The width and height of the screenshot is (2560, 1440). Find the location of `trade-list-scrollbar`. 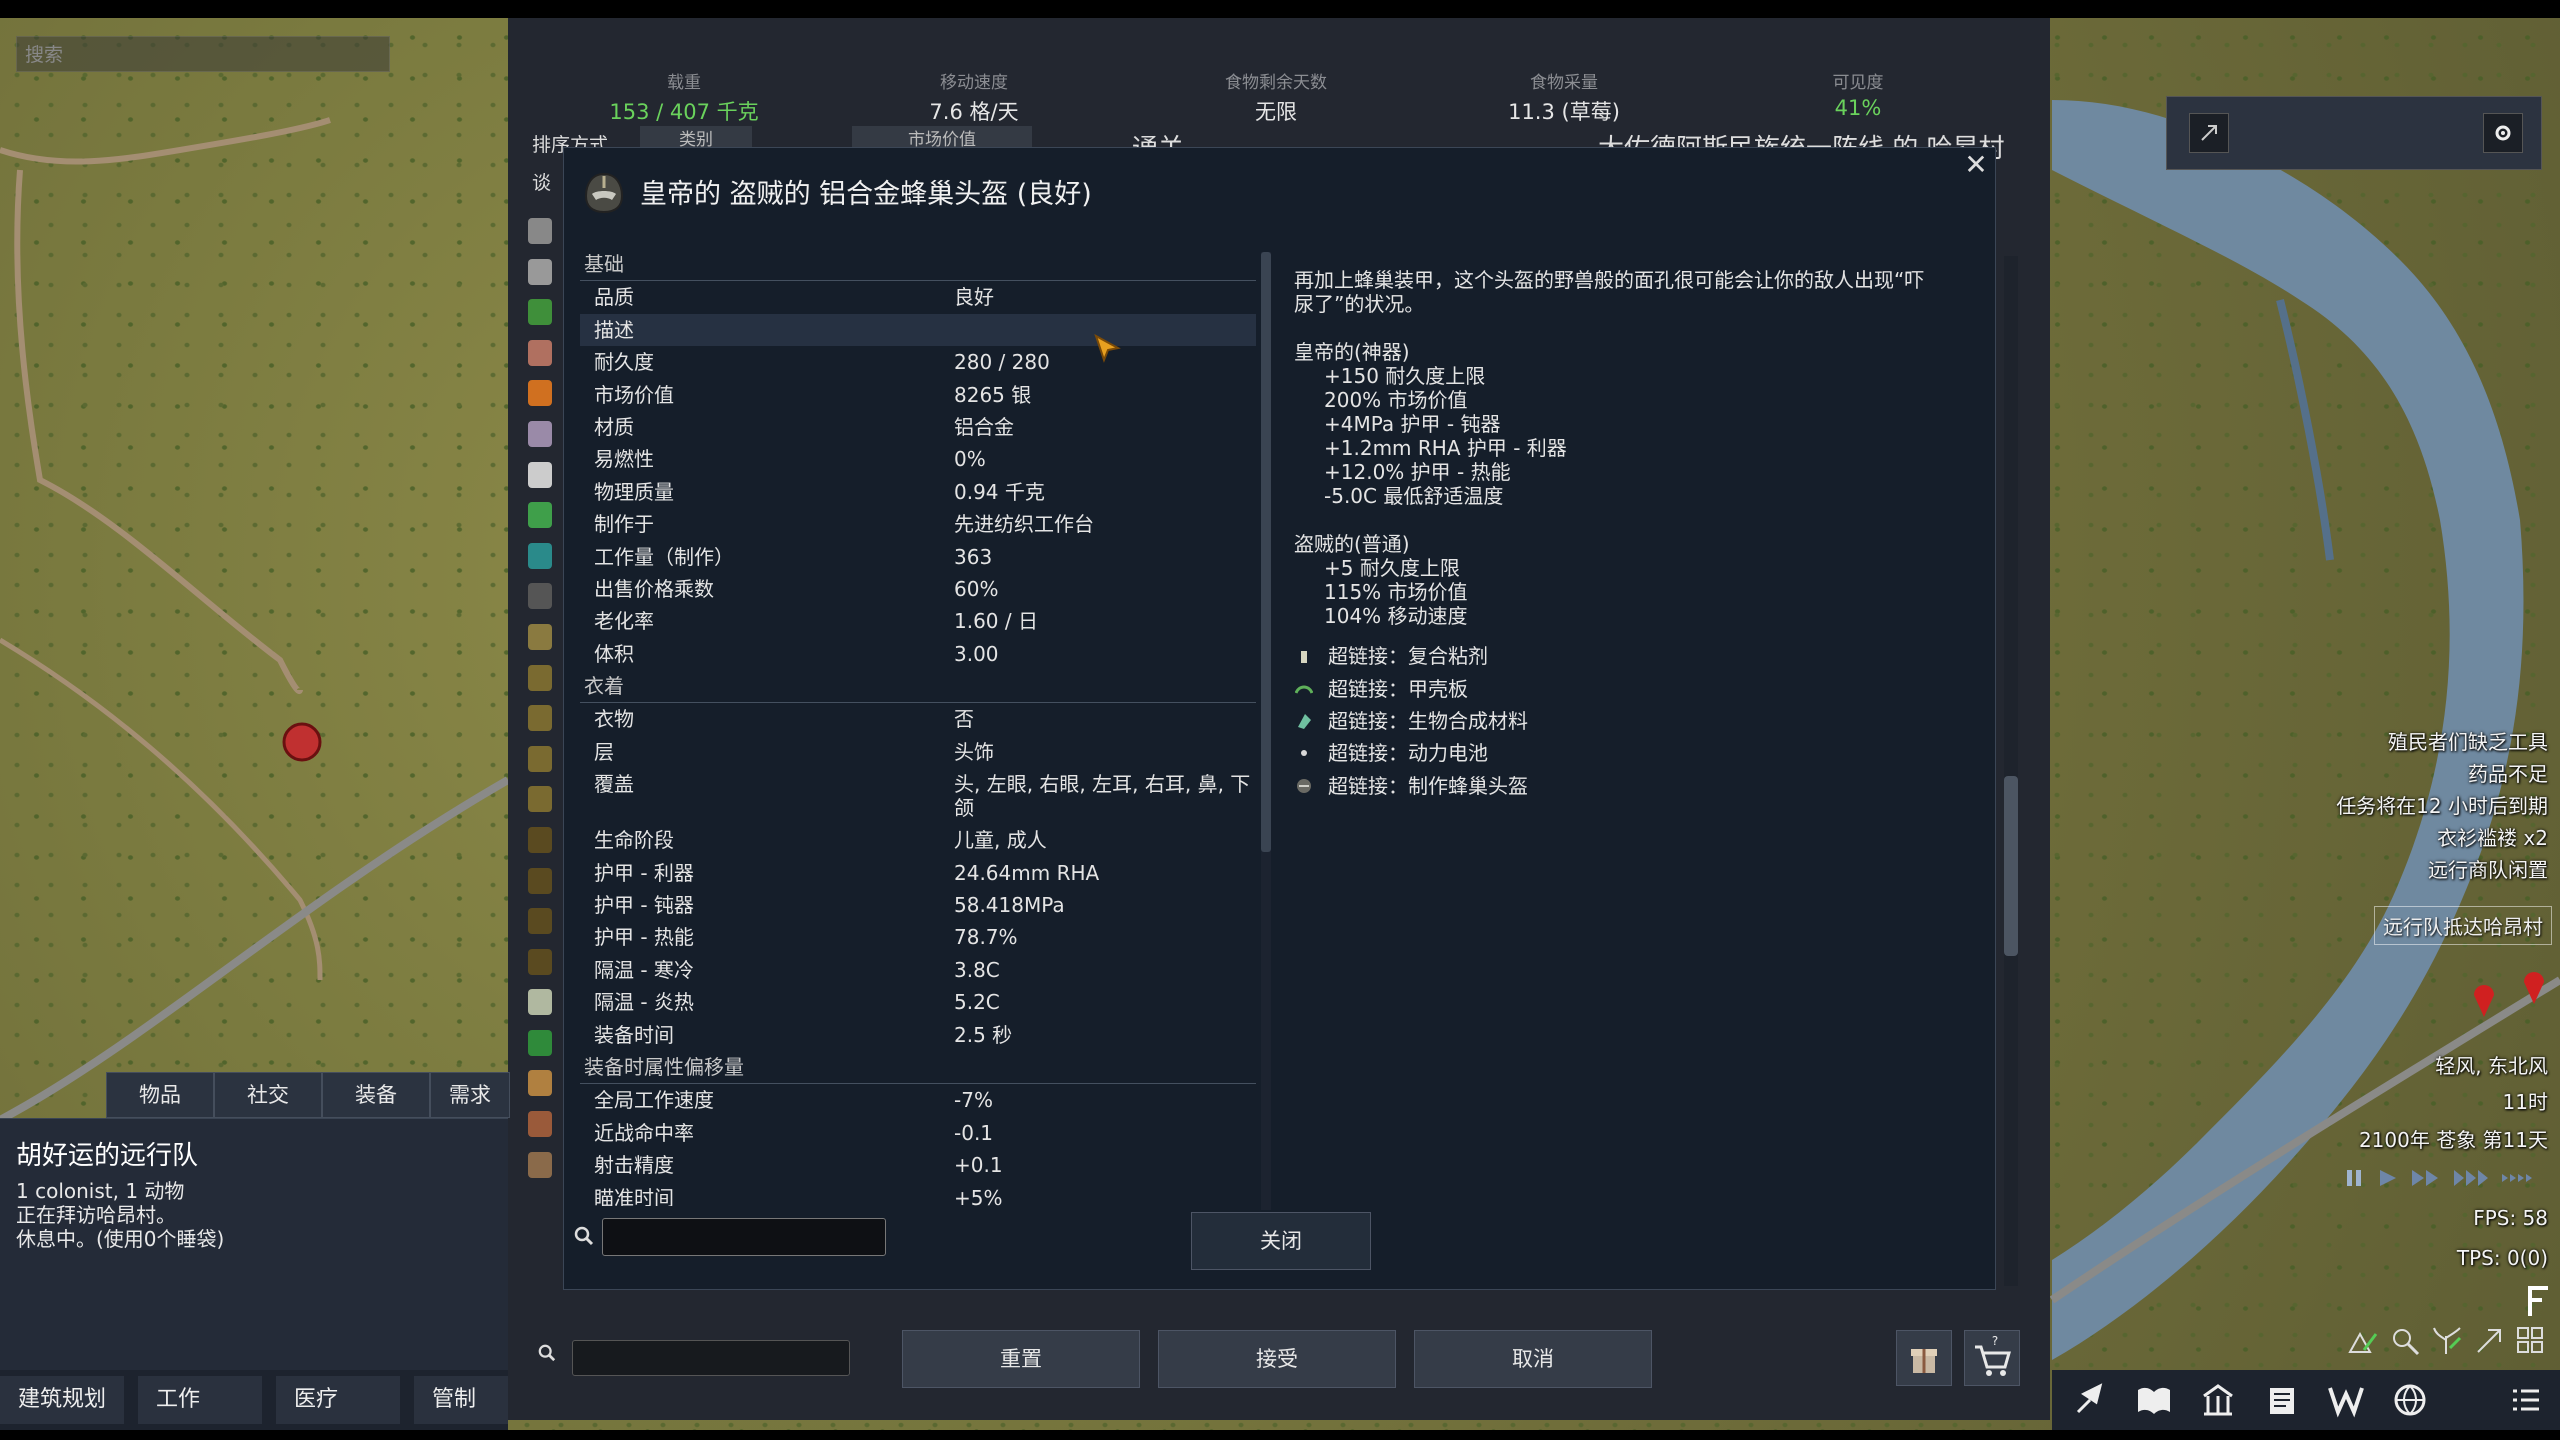

trade-list-scrollbar is located at coordinates (2011, 771).